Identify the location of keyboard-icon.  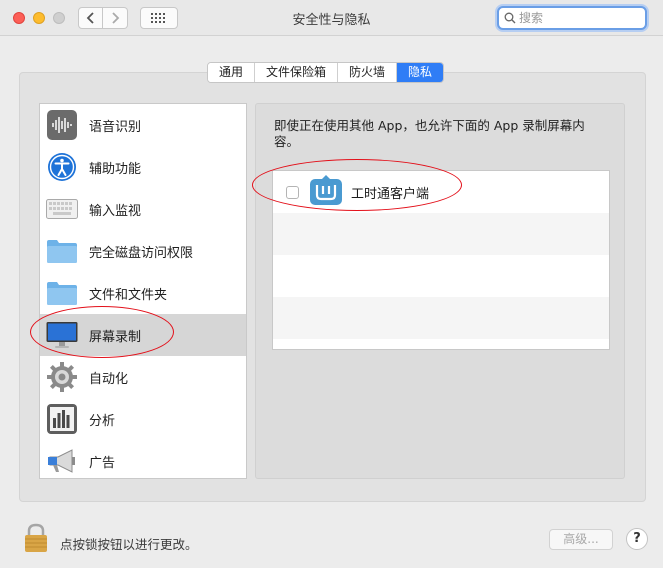
(62, 209).